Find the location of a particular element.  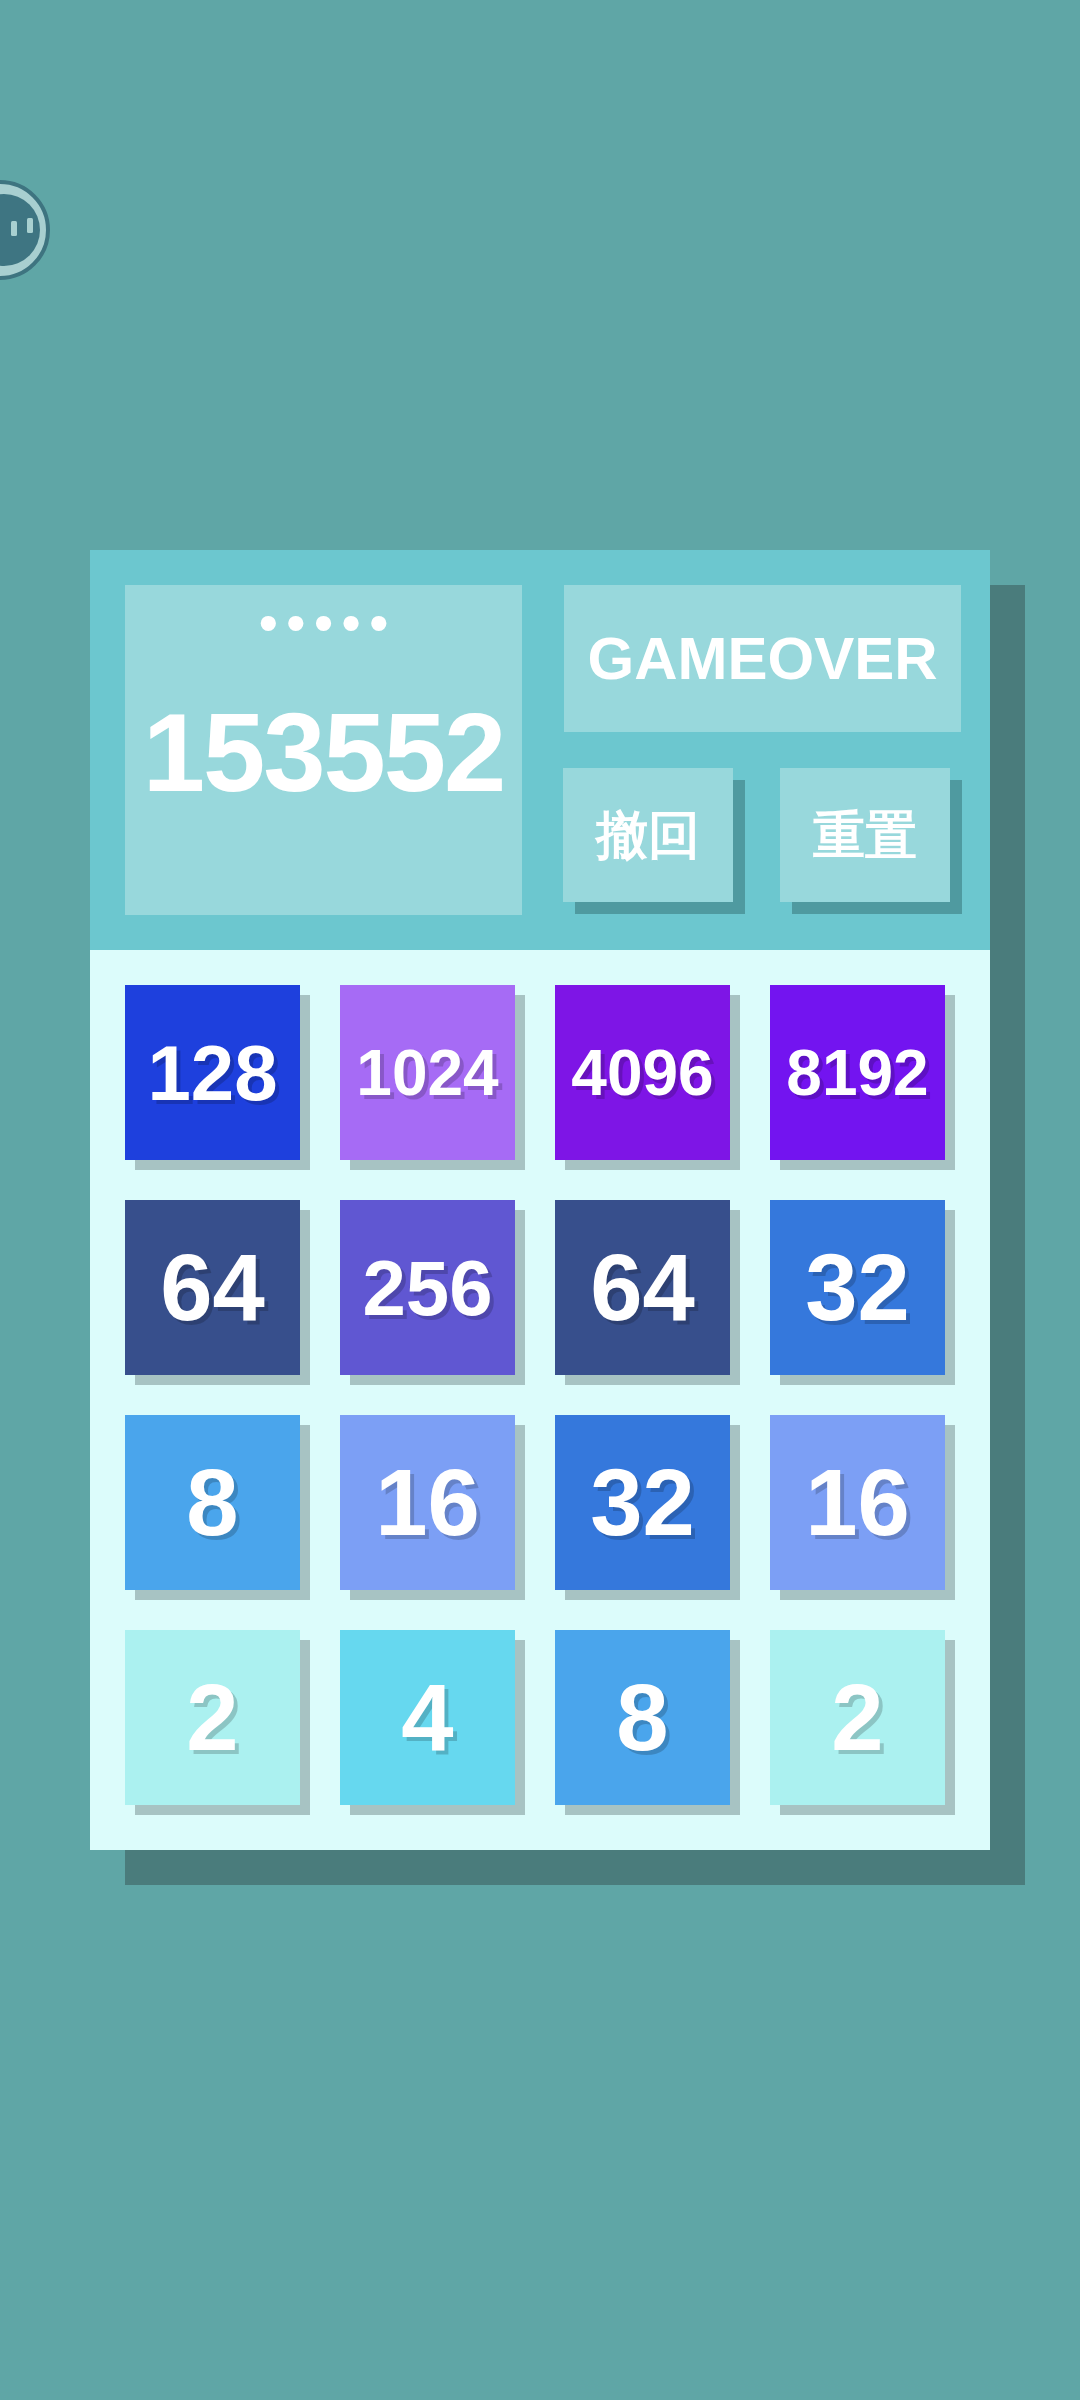

game-status-label: GAMEOVER is located at coordinates (762, 658).